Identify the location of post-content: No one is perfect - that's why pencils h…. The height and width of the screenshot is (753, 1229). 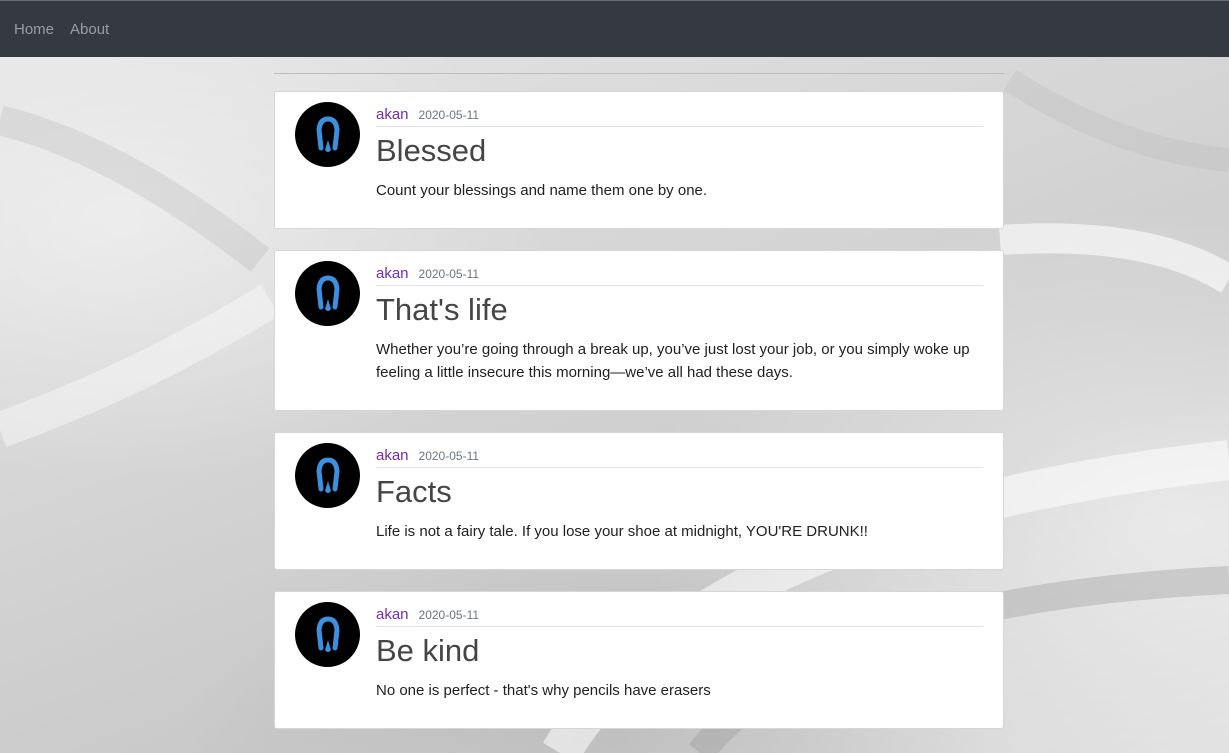
(543, 690).